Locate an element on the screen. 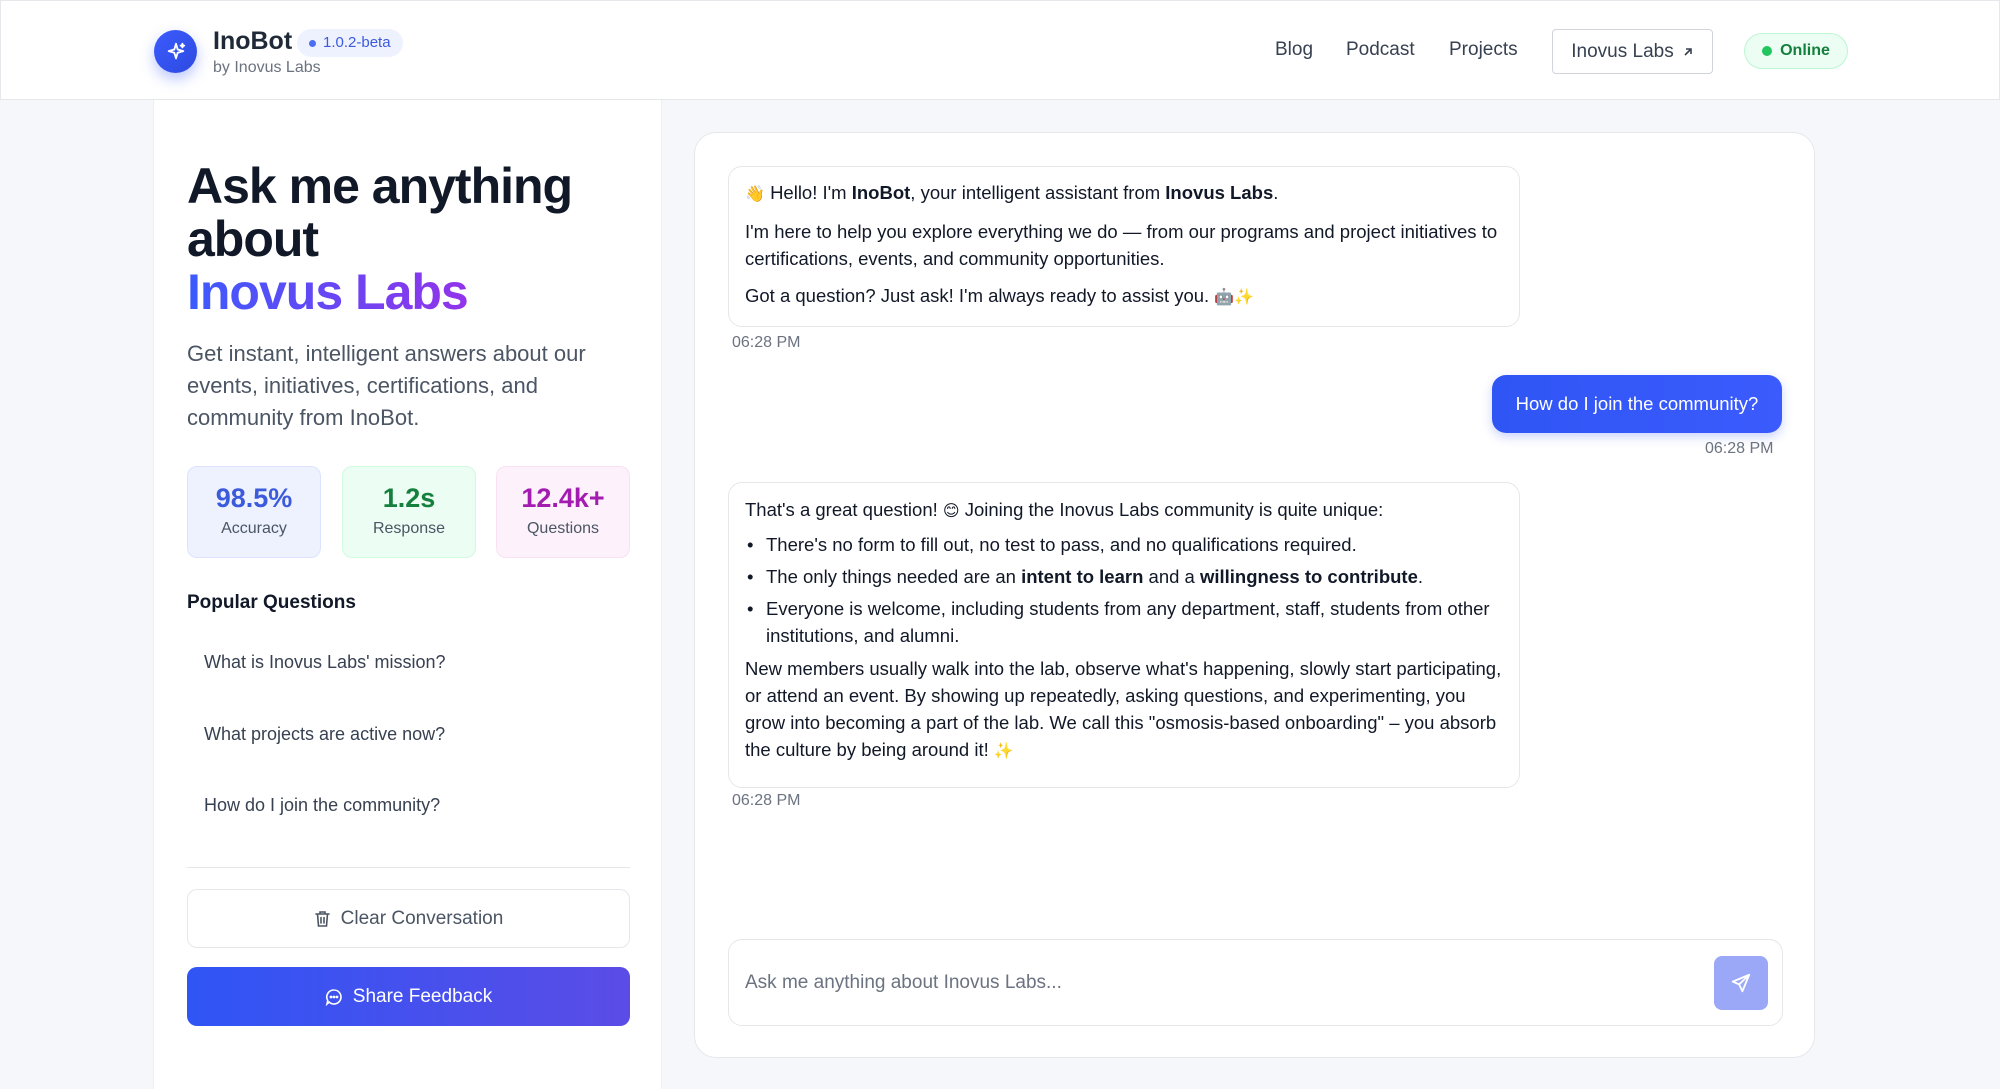 The image size is (2000, 1089). waving-hand-icon: 👋 is located at coordinates (755, 194).